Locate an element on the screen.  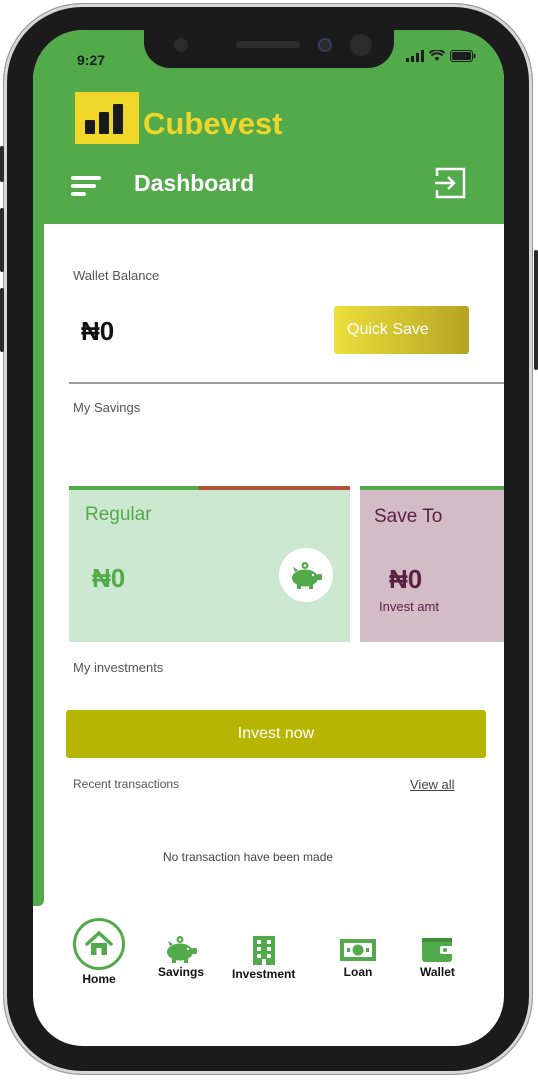
mute-switch is located at coordinates (2, 164).